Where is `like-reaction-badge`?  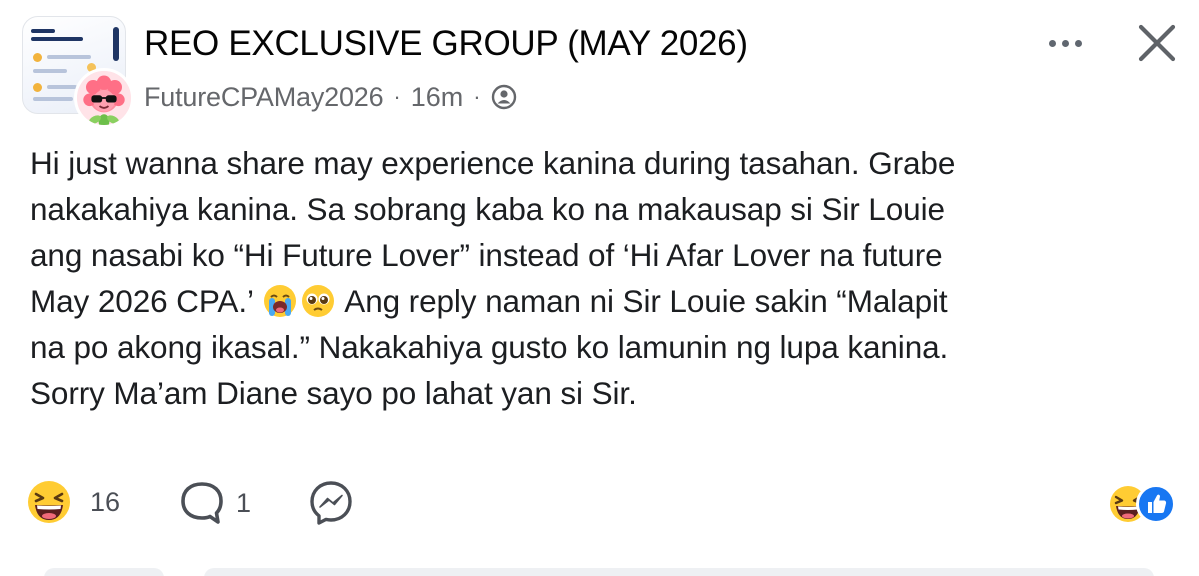
like-reaction-badge is located at coordinates (1156, 504).